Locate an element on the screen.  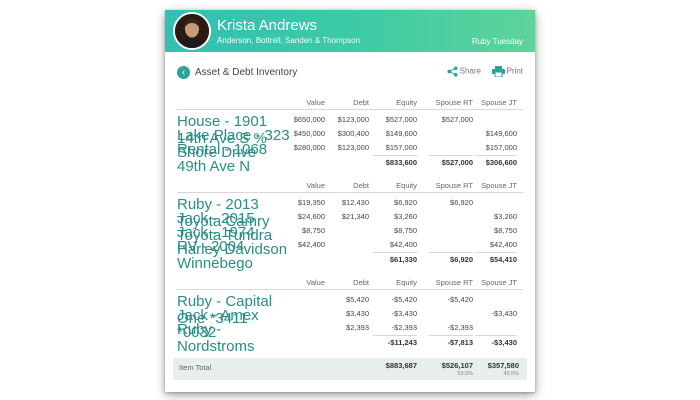
asset-link: Jack - 2015 Toyota Tundra is located at coordinates (237, 227).